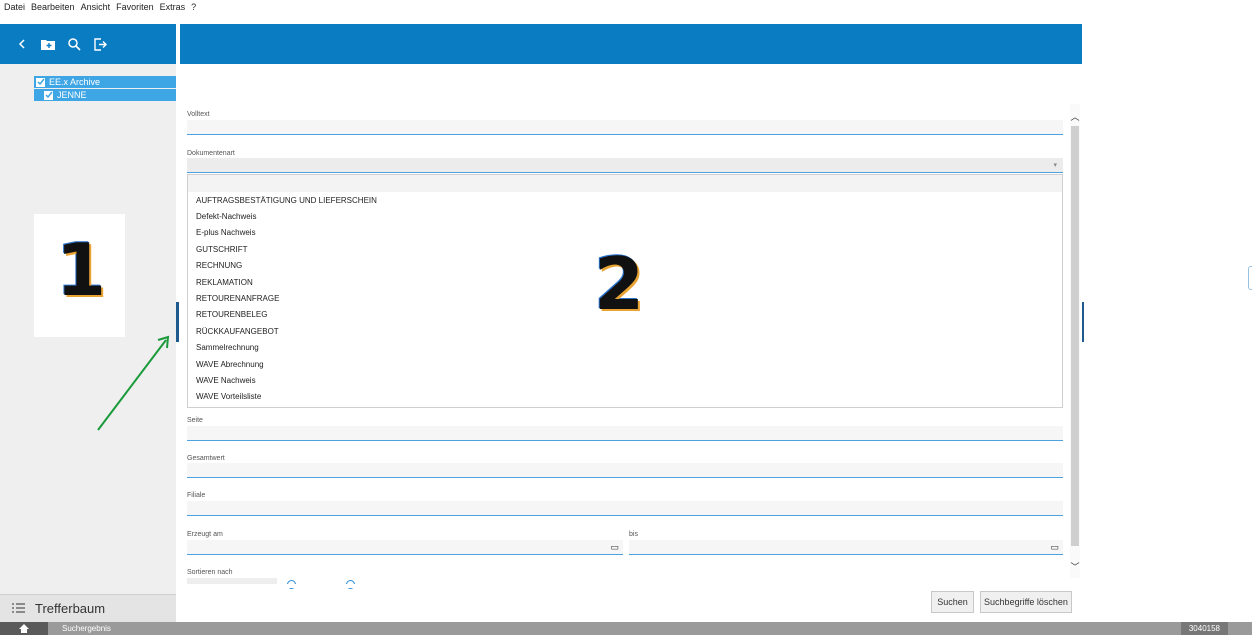 The height and width of the screenshot is (635, 1252). What do you see at coordinates (195, 420) in the screenshot?
I see `seite-label: Seite` at bounding box center [195, 420].